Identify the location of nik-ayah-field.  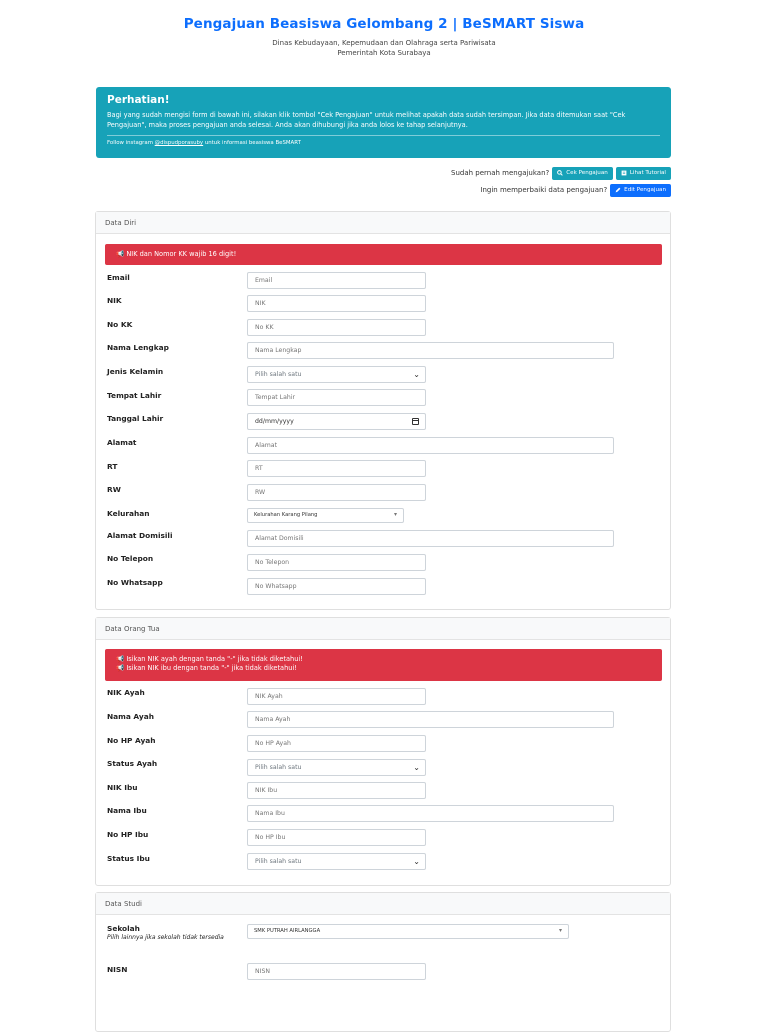
(336, 696).